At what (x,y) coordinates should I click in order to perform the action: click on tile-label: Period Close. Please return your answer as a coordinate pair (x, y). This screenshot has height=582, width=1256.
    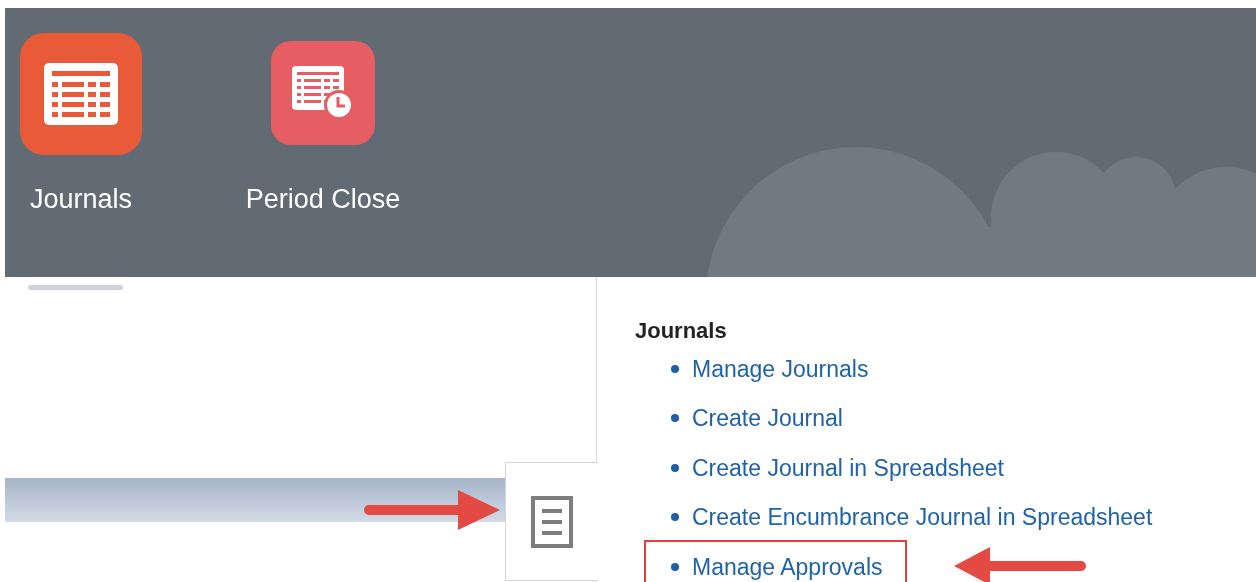
    Looking at the image, I should click on (323, 199).